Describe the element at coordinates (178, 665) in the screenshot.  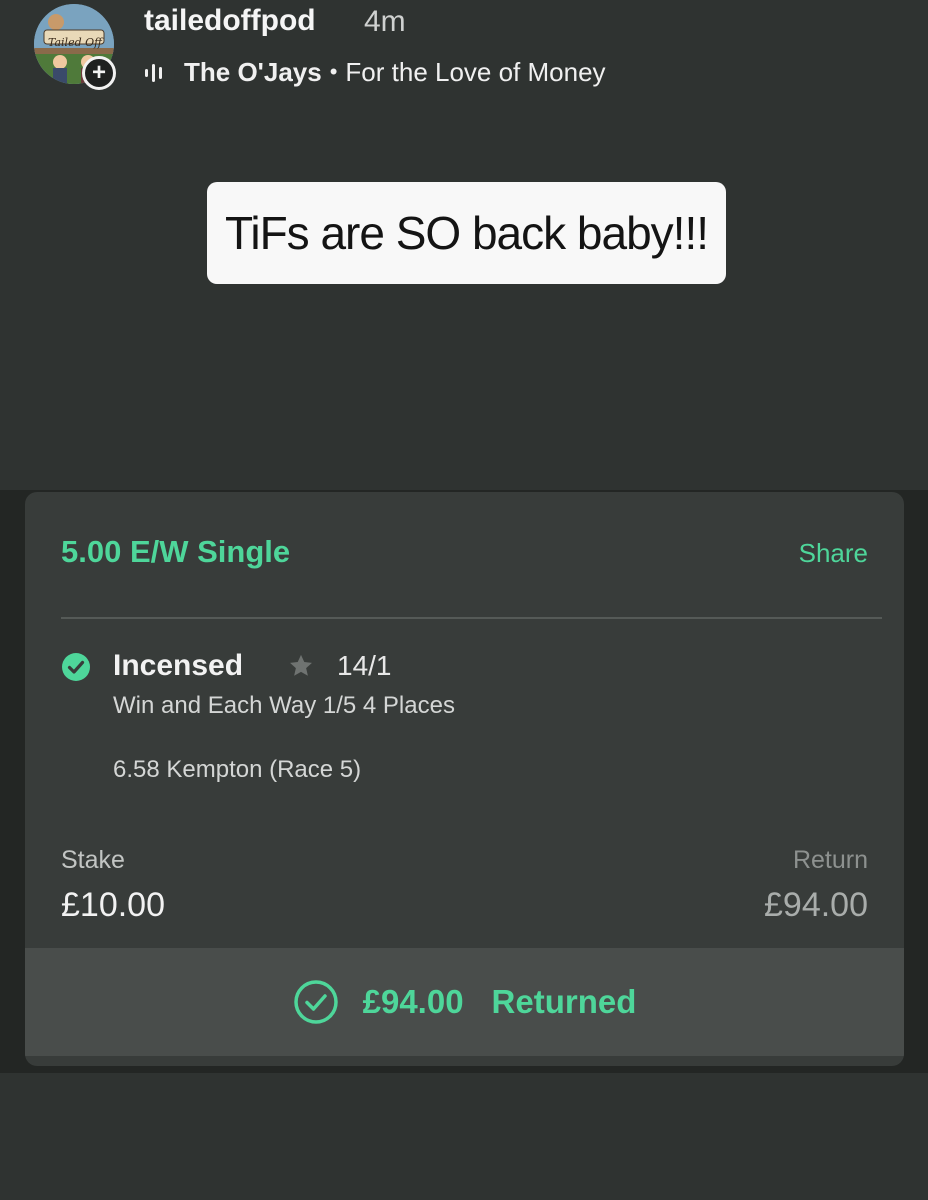
I see `selection-name: Incensed` at that location.